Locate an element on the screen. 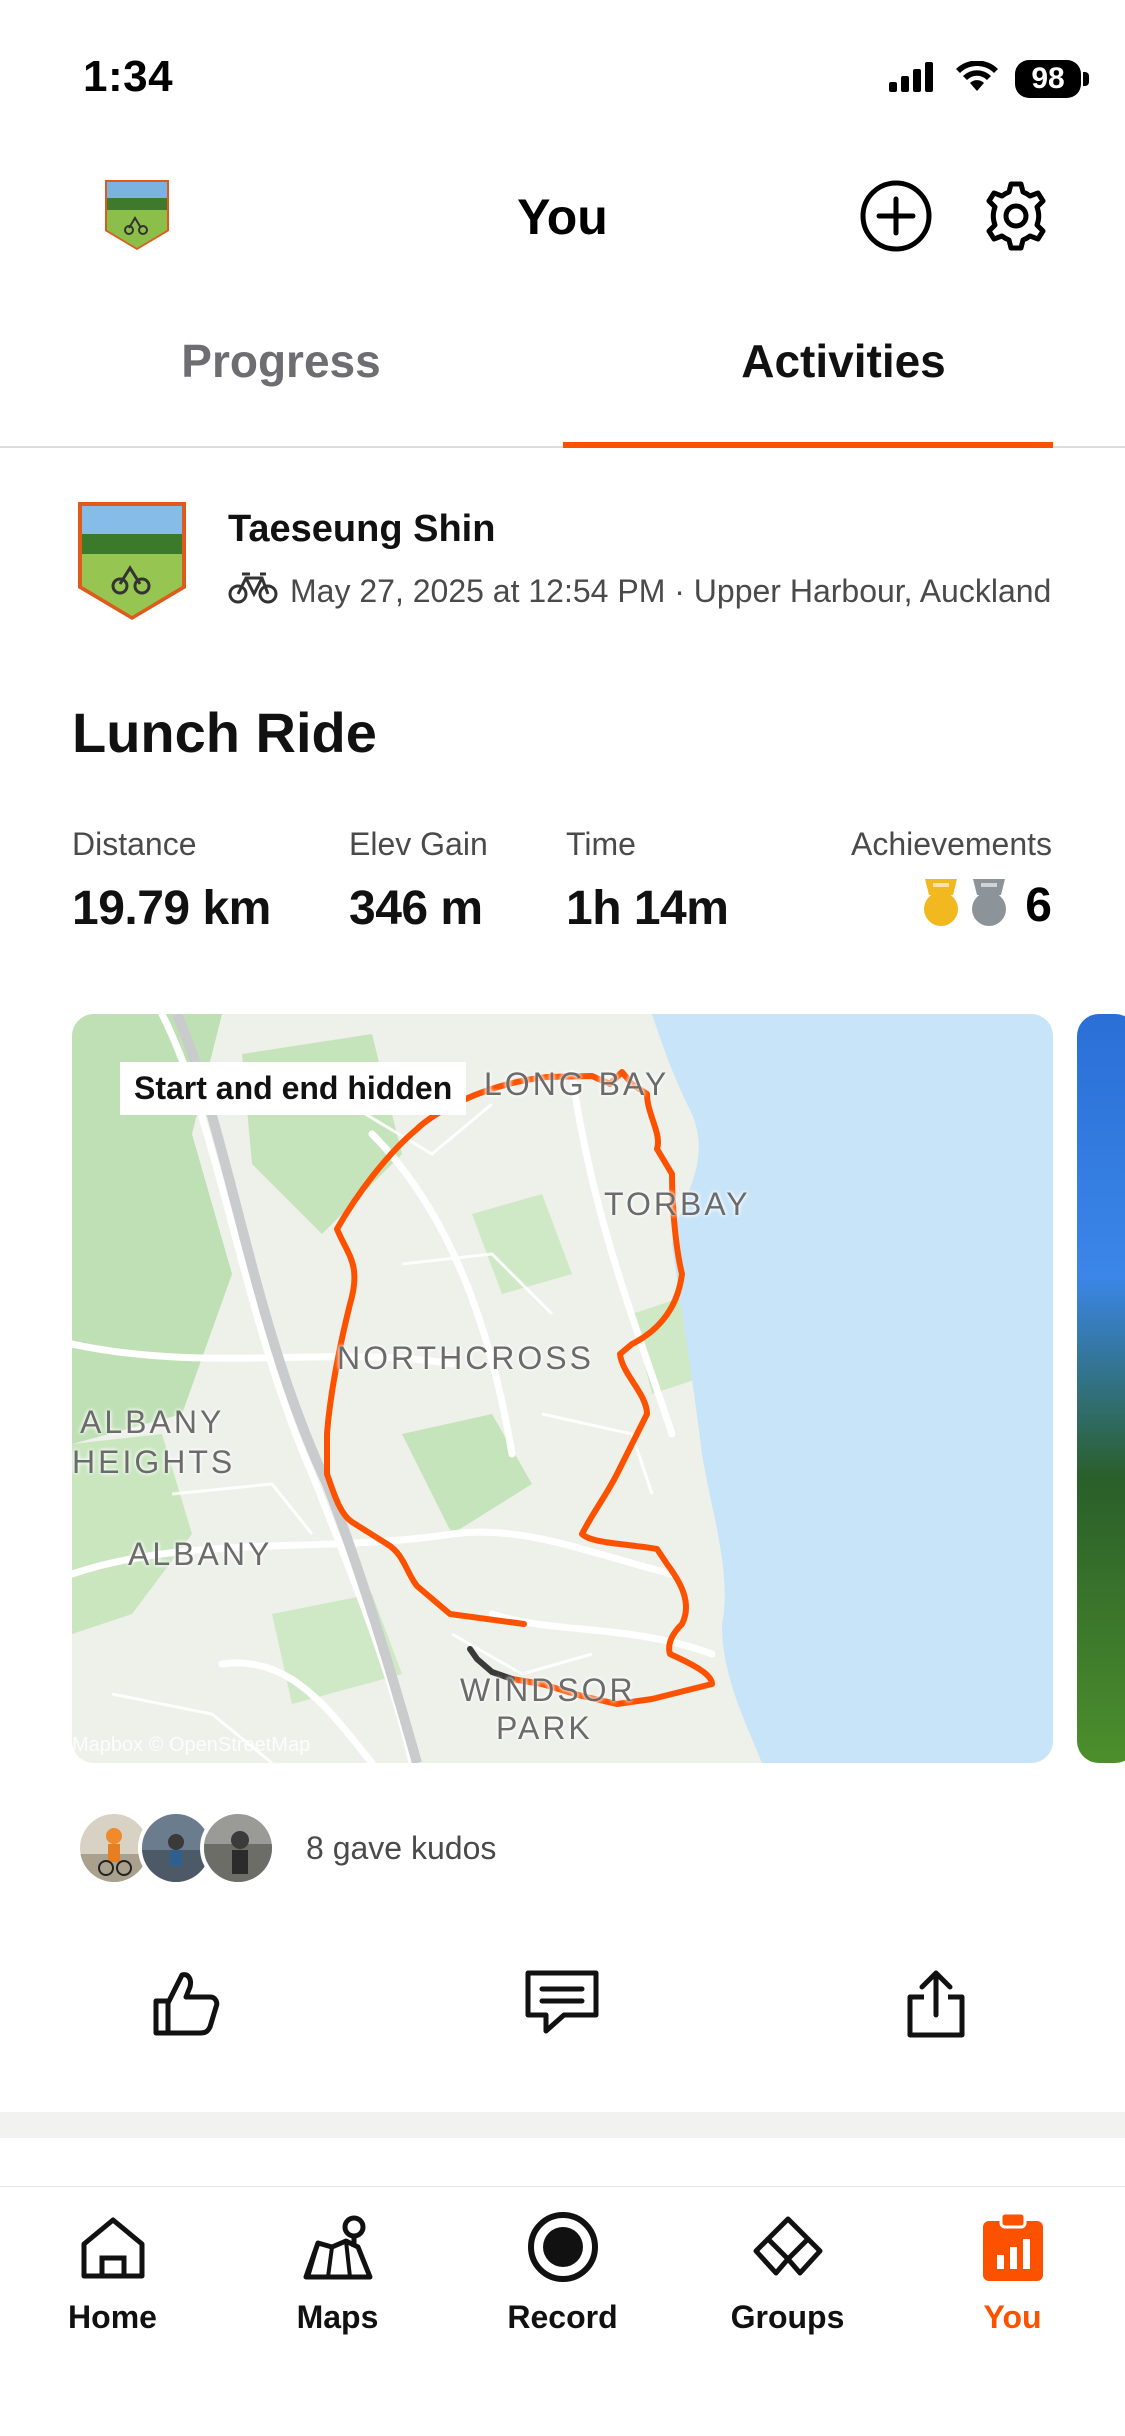  place-label: PARK is located at coordinates (544, 1728).